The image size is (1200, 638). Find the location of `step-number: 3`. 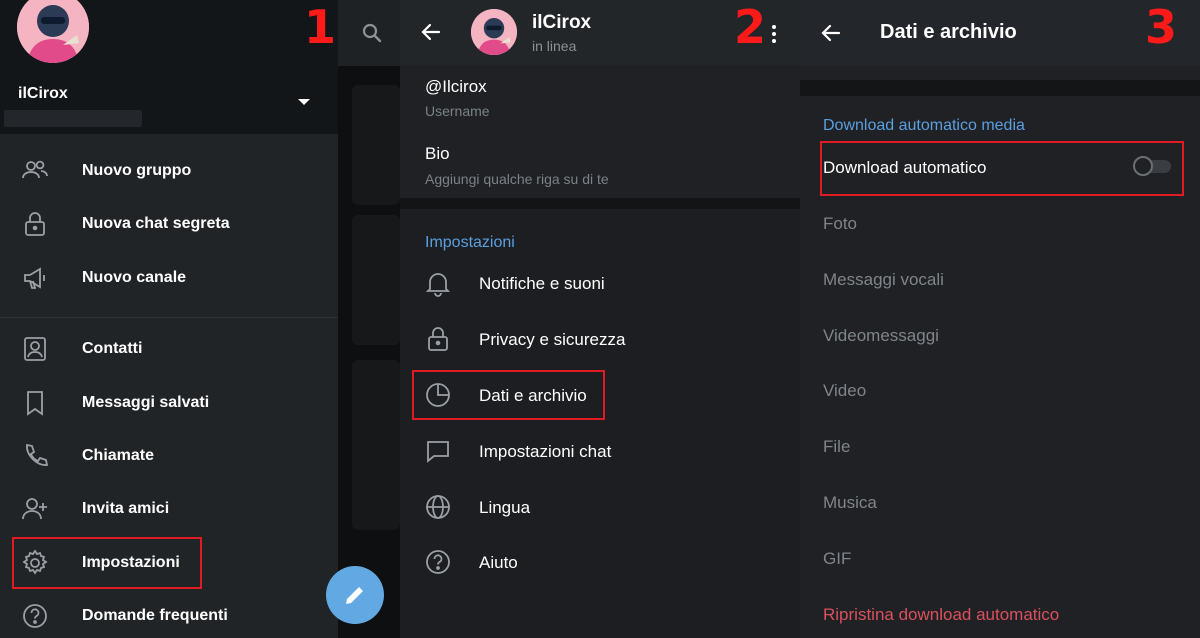

step-number: 3 is located at coordinates (1161, 27).